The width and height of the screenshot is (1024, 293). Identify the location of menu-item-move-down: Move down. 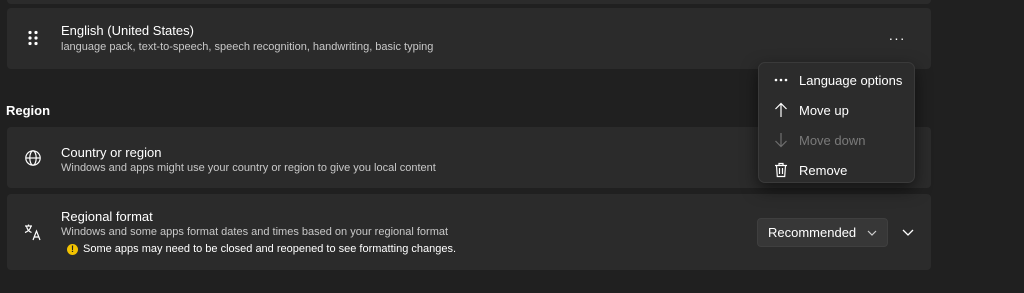
(836, 140).